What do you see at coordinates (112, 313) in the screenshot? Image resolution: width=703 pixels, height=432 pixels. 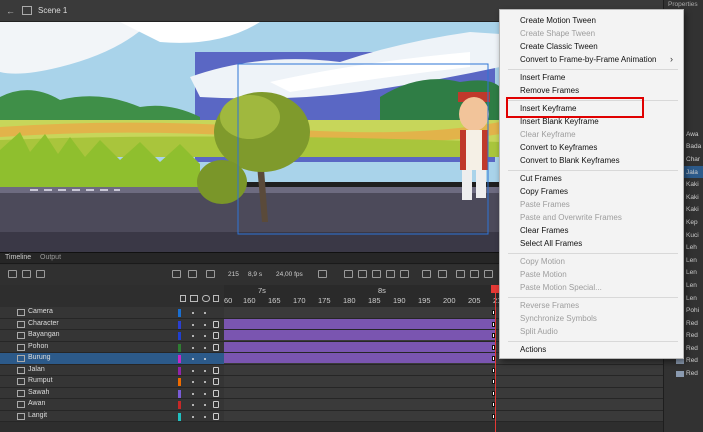 I see `layer-row: Camera` at bounding box center [112, 313].